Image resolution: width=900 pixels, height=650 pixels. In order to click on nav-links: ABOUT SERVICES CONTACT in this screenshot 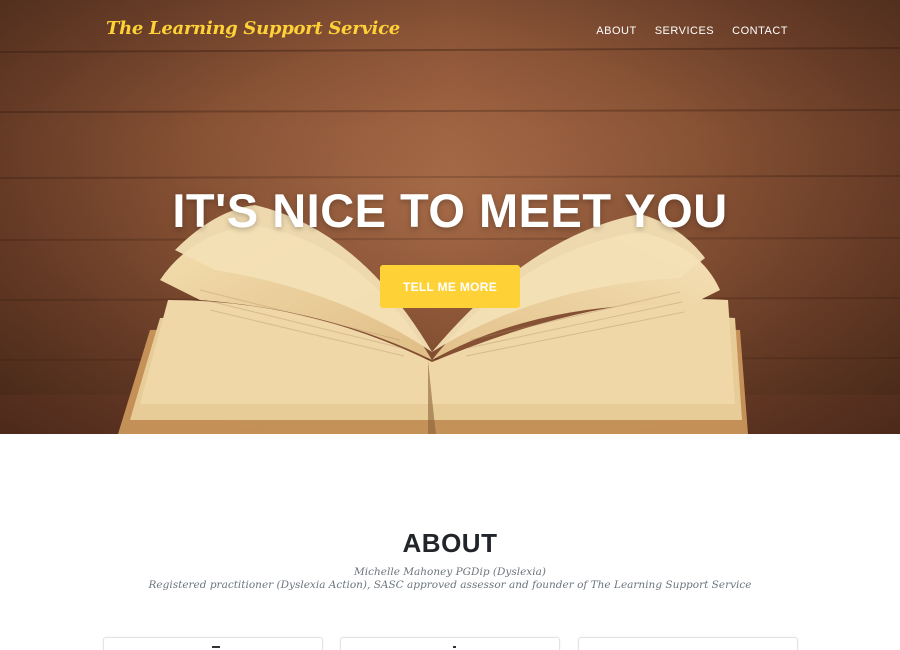, I will do `click(692, 31)`.